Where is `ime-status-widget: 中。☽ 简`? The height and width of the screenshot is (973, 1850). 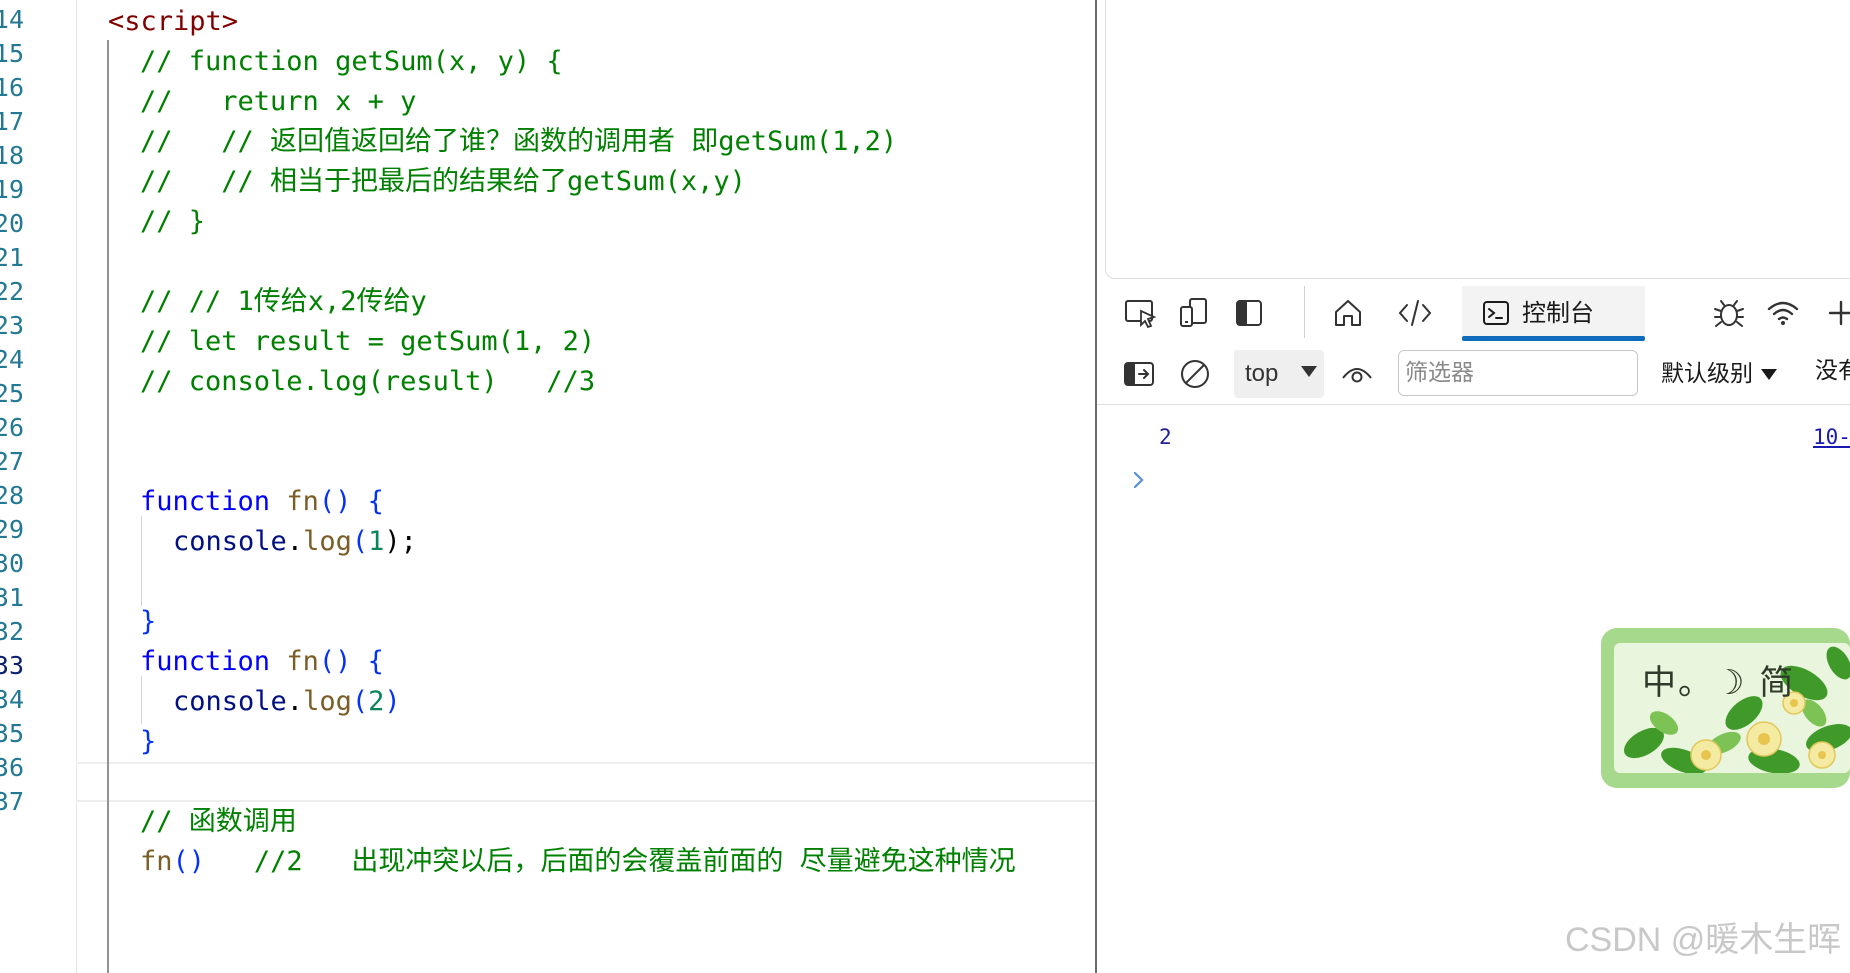
ime-status-widget: 中。☽ 简 is located at coordinates (1725, 708).